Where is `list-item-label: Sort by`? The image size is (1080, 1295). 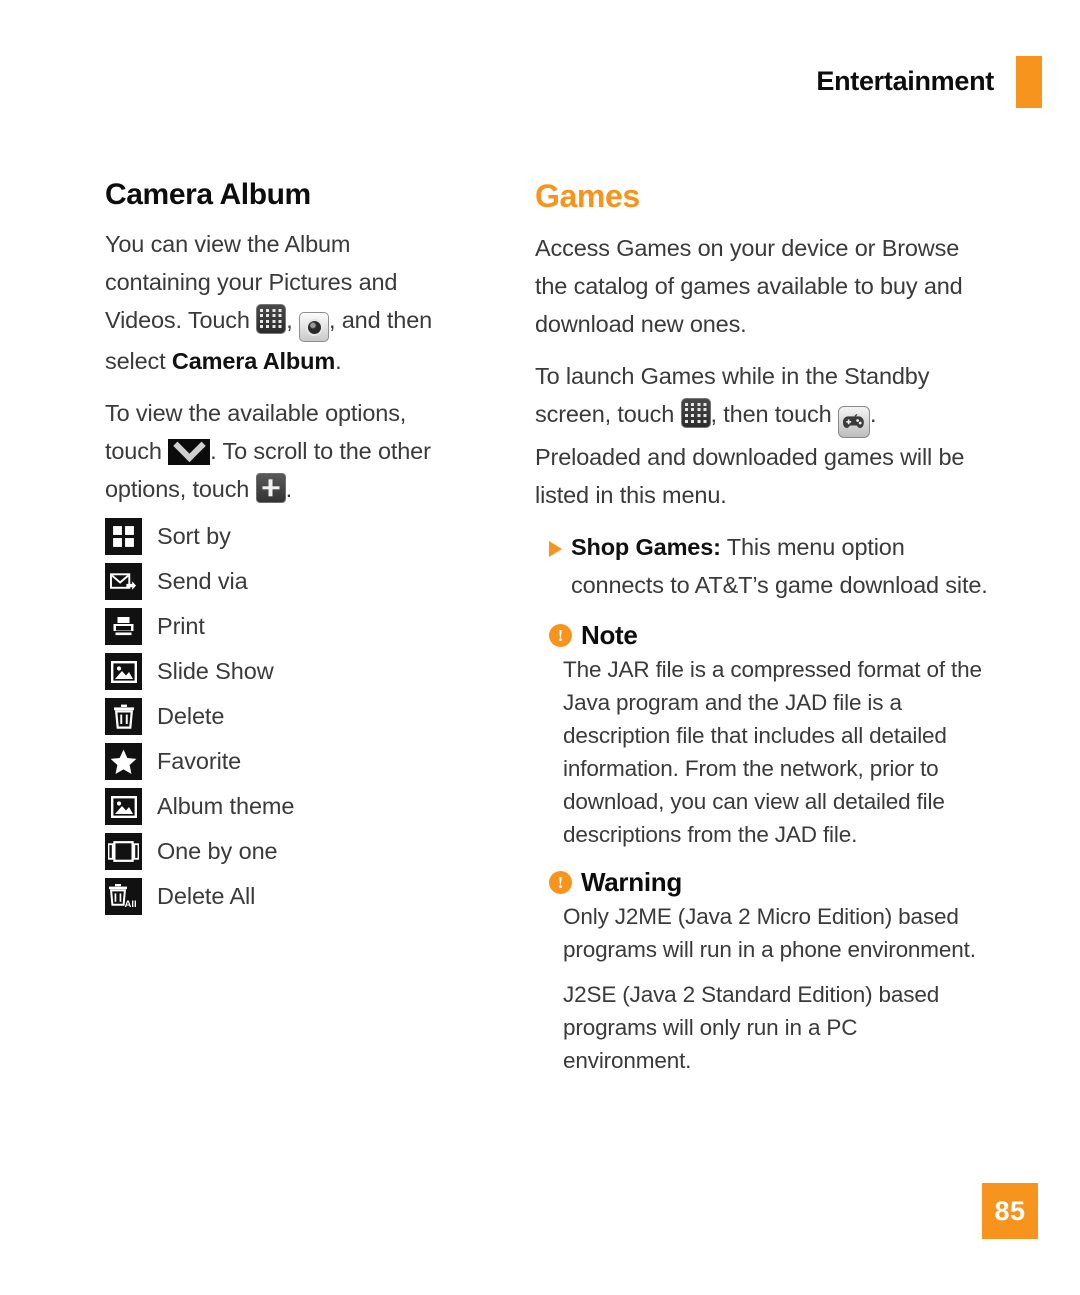 list-item-label: Sort by is located at coordinates (194, 535).